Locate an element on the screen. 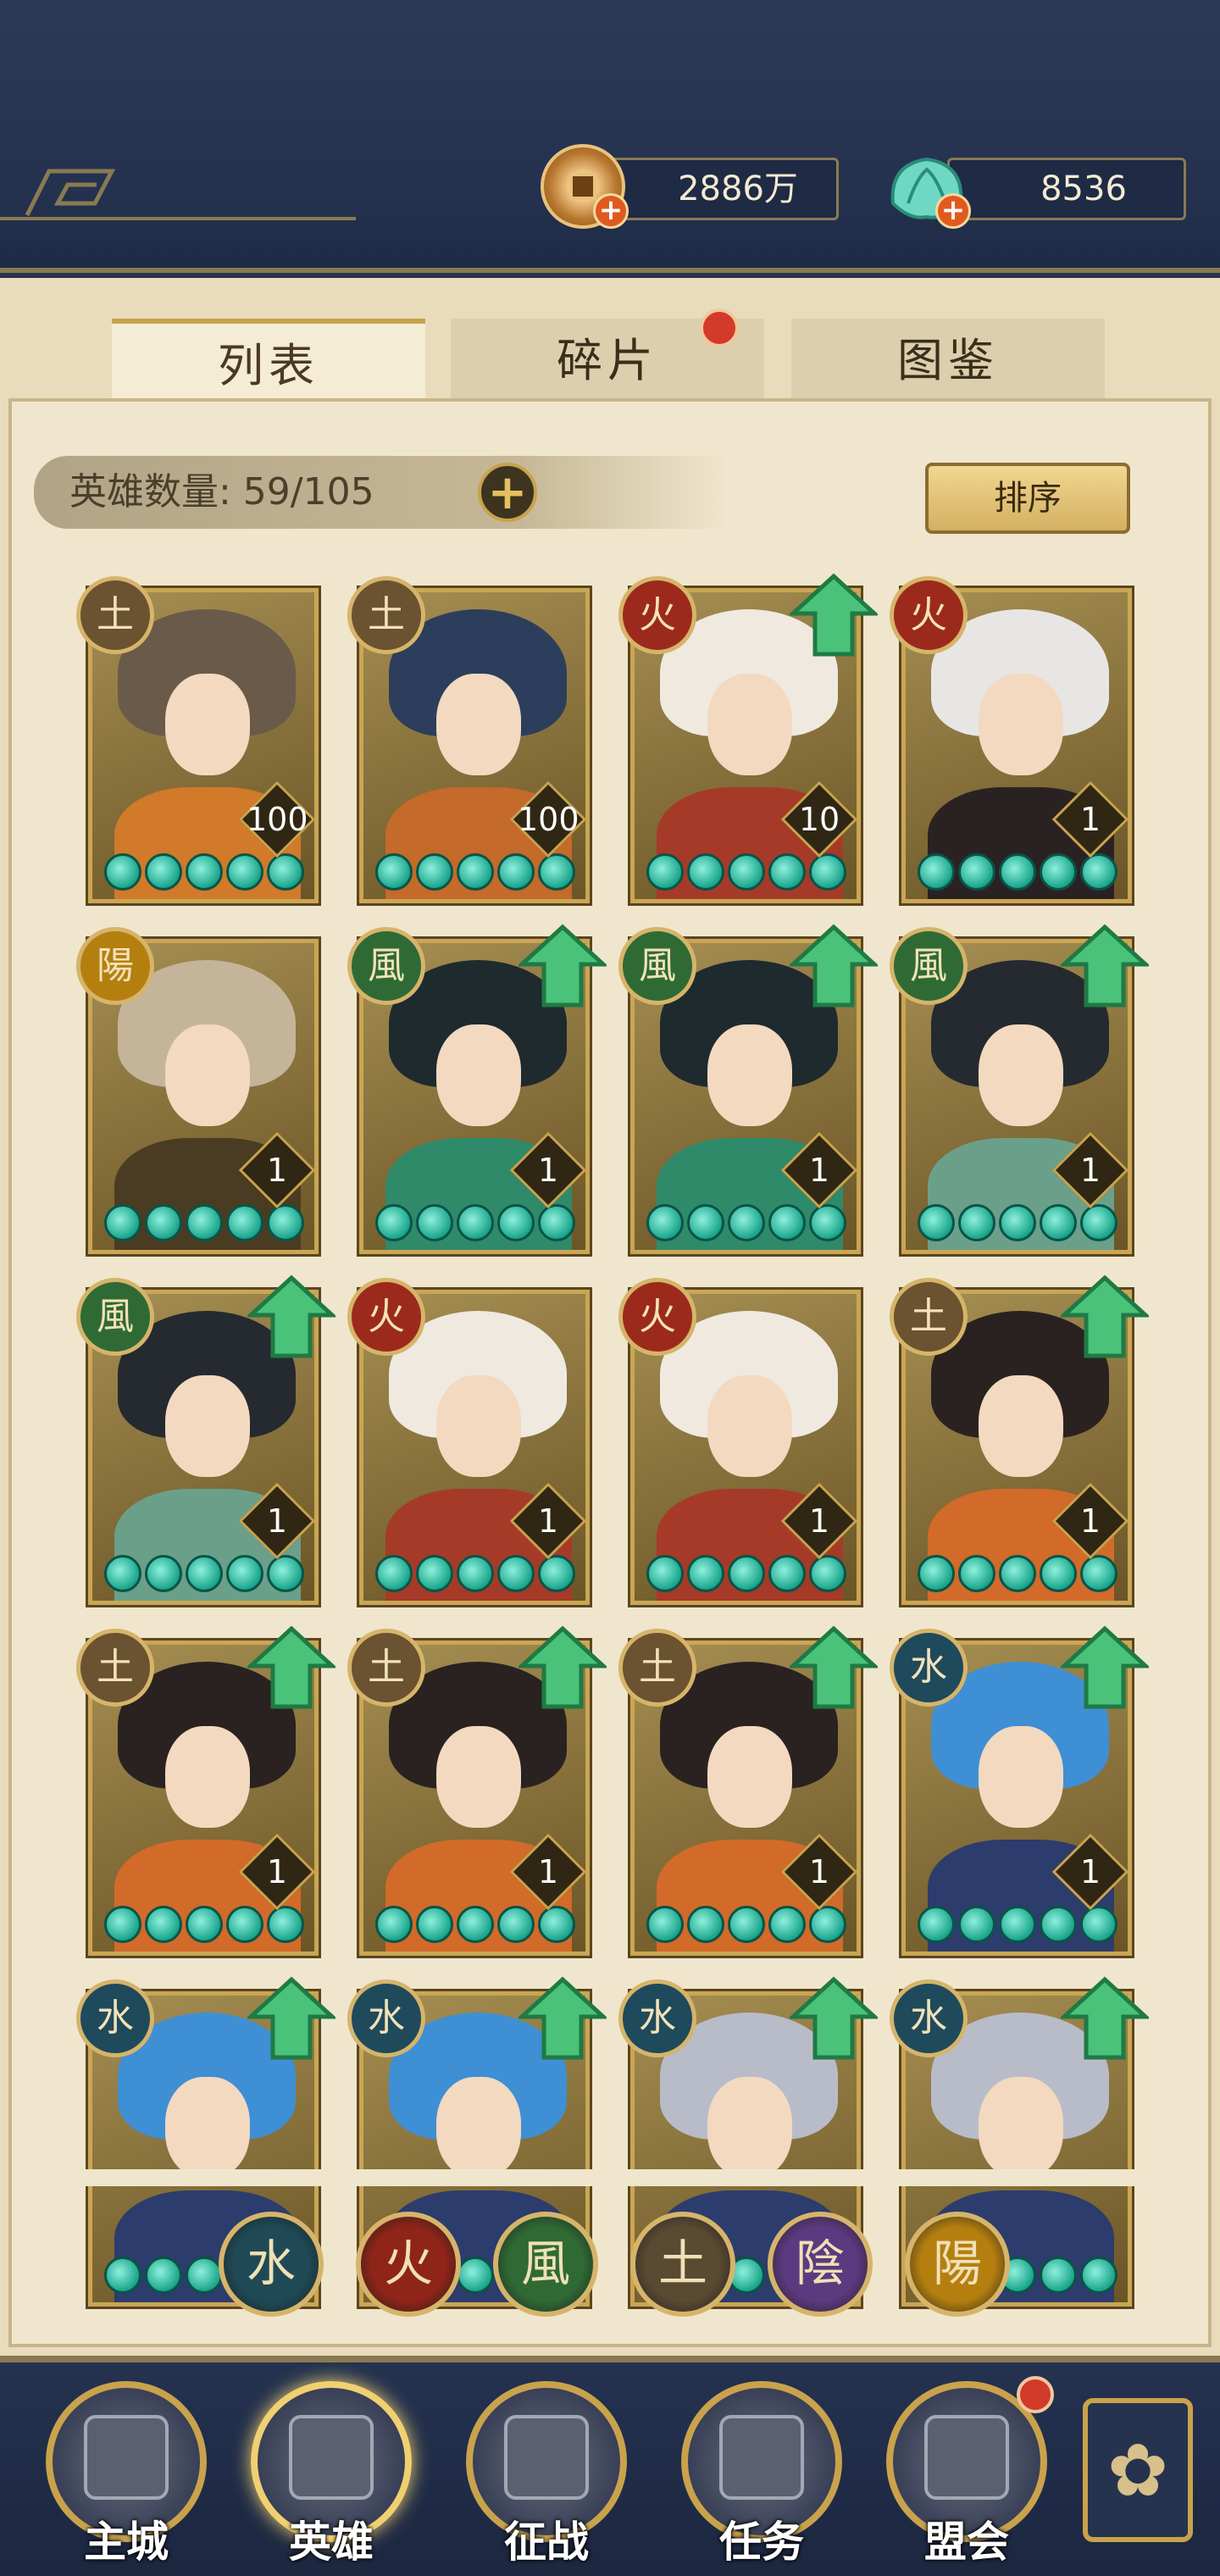  hero-card: 10 火 is located at coordinates (748, 739).